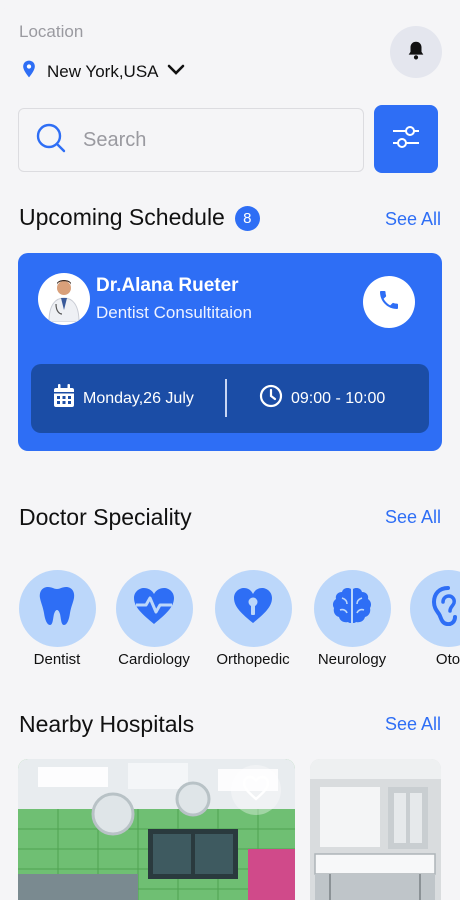 The height and width of the screenshot is (900, 460). What do you see at coordinates (413, 724) in the screenshot?
I see `hospitals-see-all-link: See All` at bounding box center [413, 724].